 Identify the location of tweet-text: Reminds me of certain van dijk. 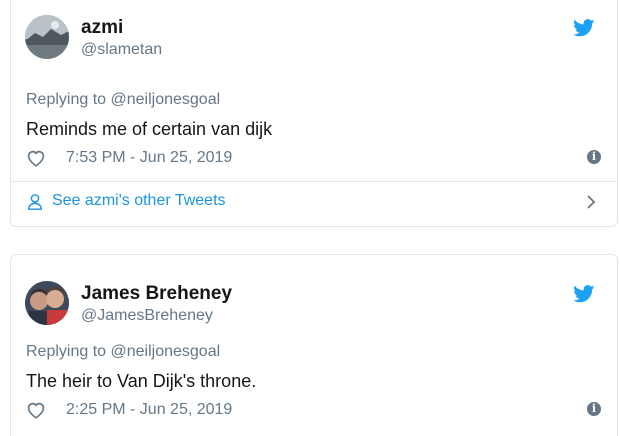
(149, 129).